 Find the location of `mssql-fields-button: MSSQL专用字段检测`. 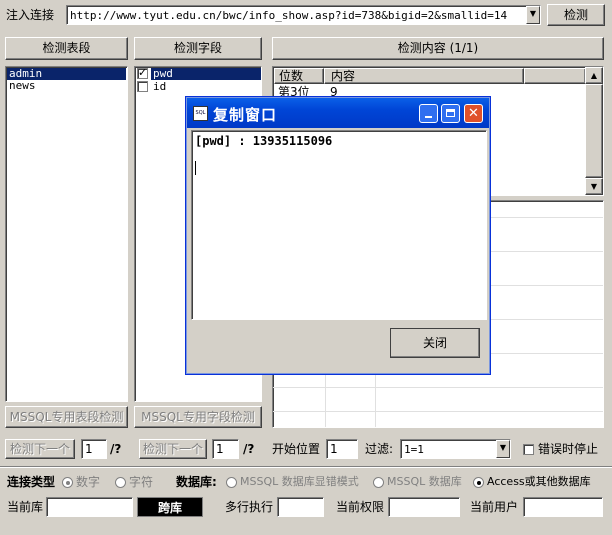

mssql-fields-button: MSSQL专用字段检测 is located at coordinates (198, 417).